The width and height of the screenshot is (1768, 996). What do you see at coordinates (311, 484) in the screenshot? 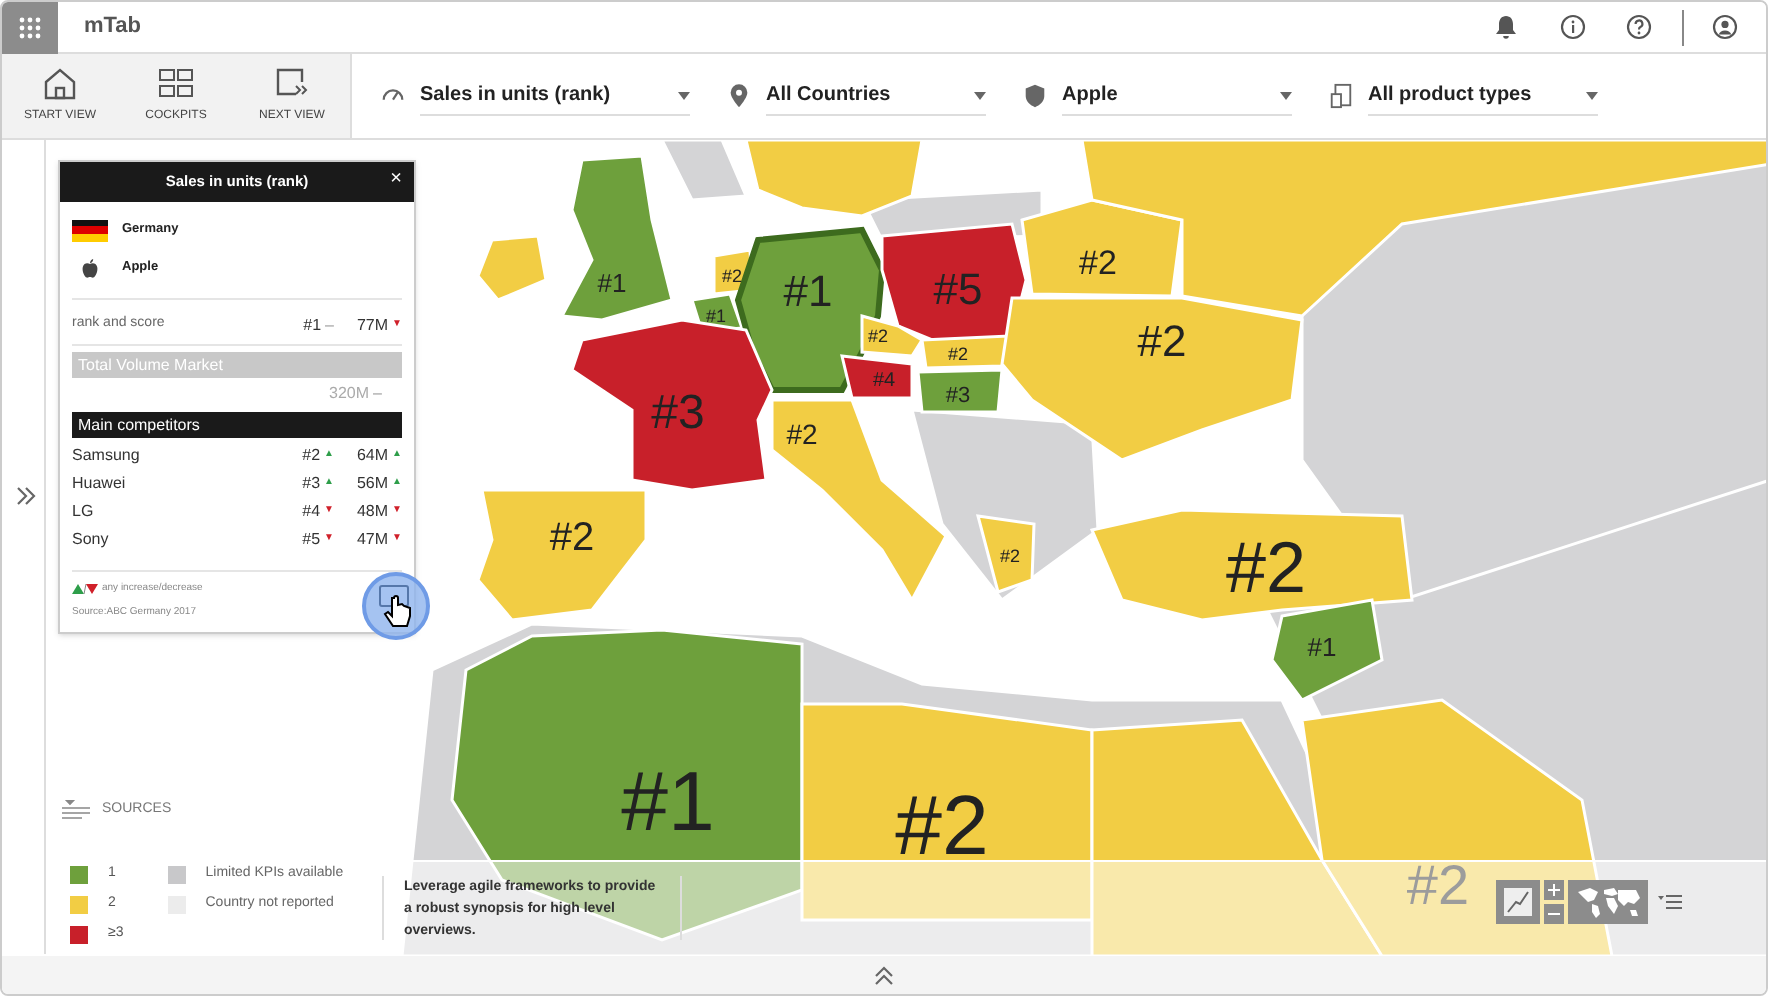
I see `rank-value: #3` at bounding box center [311, 484].